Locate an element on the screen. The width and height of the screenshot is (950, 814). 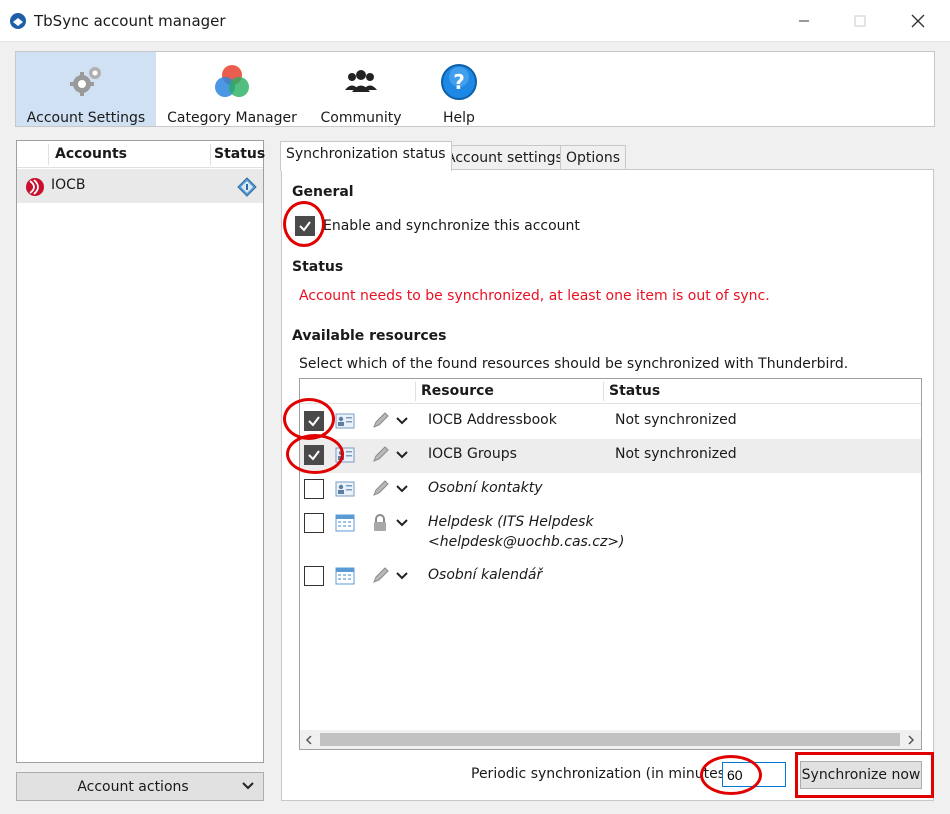
minimize-icon is located at coordinates (804, 21).